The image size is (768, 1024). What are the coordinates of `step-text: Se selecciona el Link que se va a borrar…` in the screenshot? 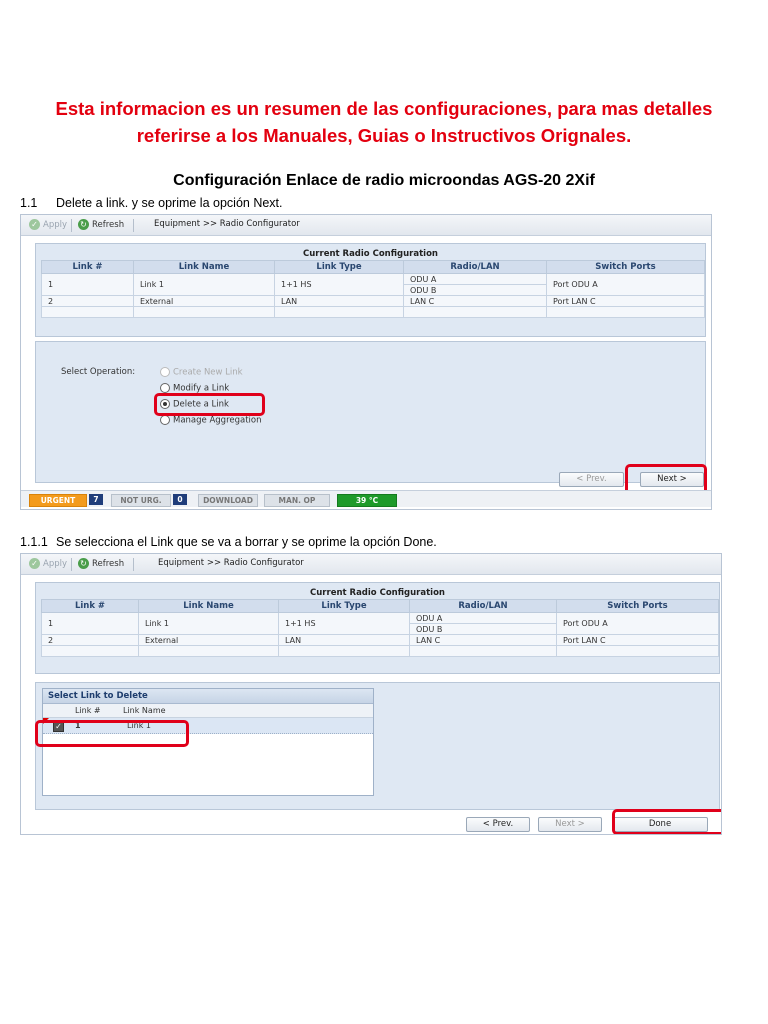 It's located at (246, 542).